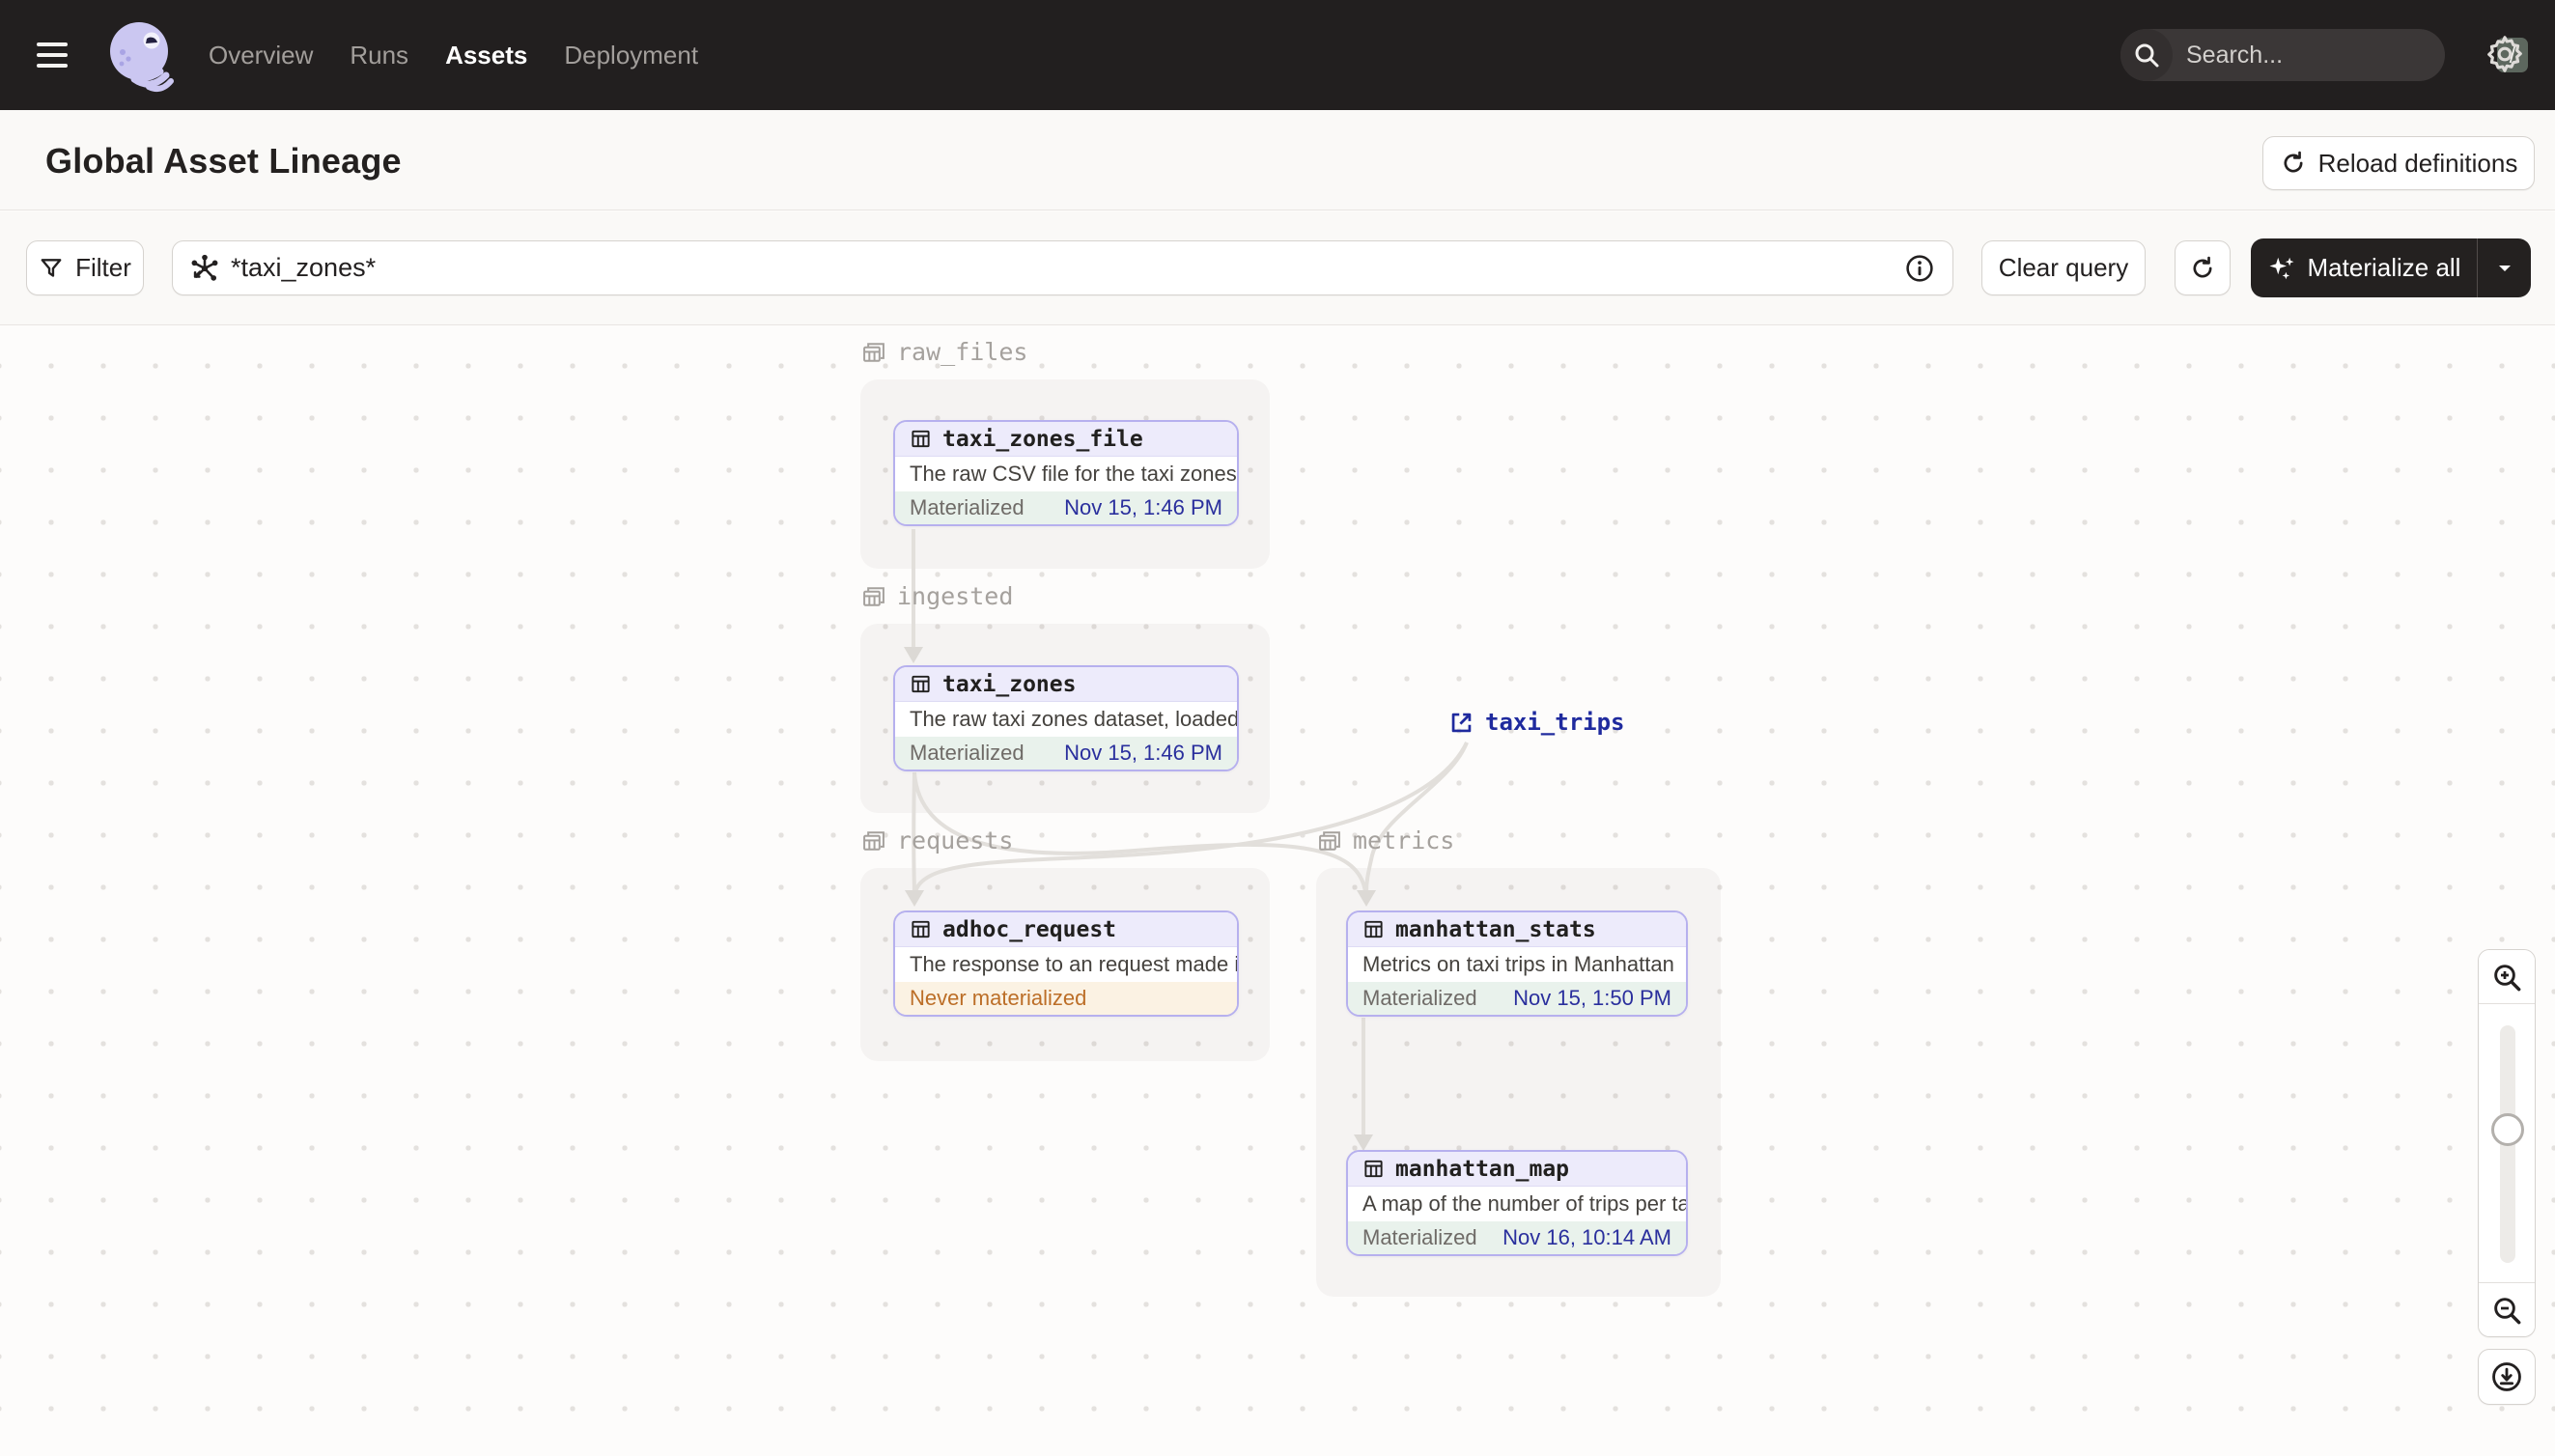 The height and width of the screenshot is (1456, 2555). What do you see at coordinates (1536, 722) in the screenshot?
I see `external-asset-taxi-trips: taxi_trips` at bounding box center [1536, 722].